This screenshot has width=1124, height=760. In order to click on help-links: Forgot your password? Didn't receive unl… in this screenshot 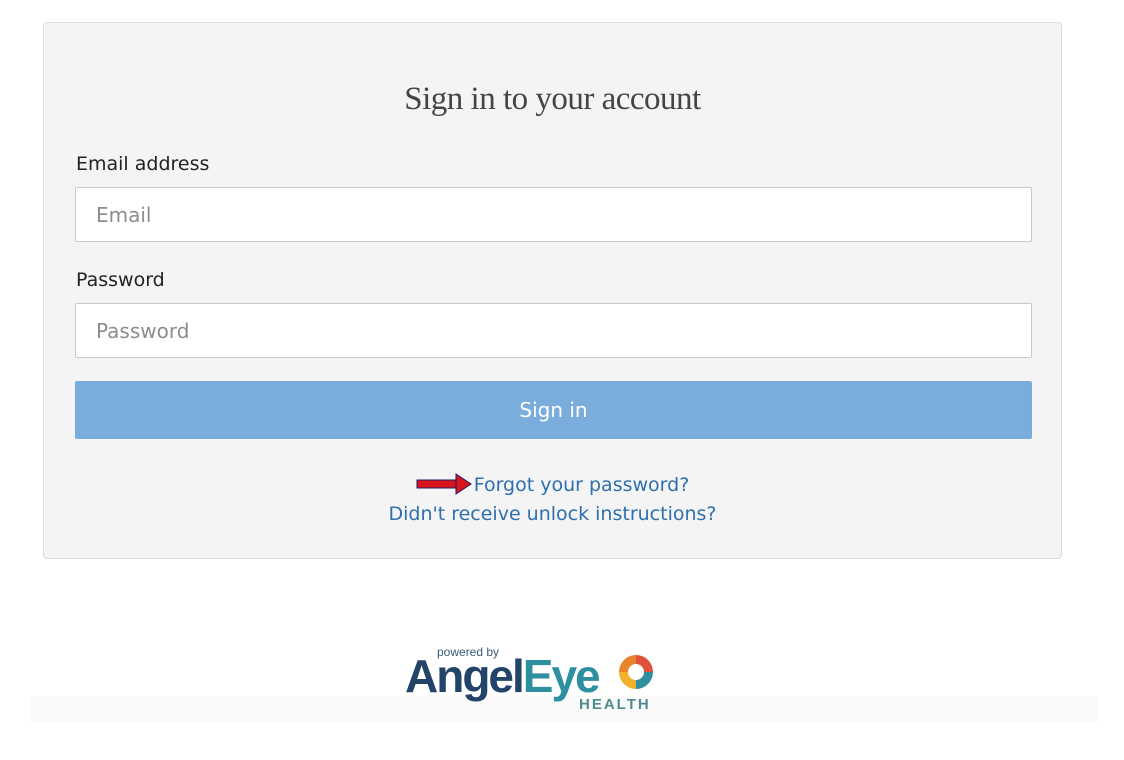, I will do `click(552, 500)`.